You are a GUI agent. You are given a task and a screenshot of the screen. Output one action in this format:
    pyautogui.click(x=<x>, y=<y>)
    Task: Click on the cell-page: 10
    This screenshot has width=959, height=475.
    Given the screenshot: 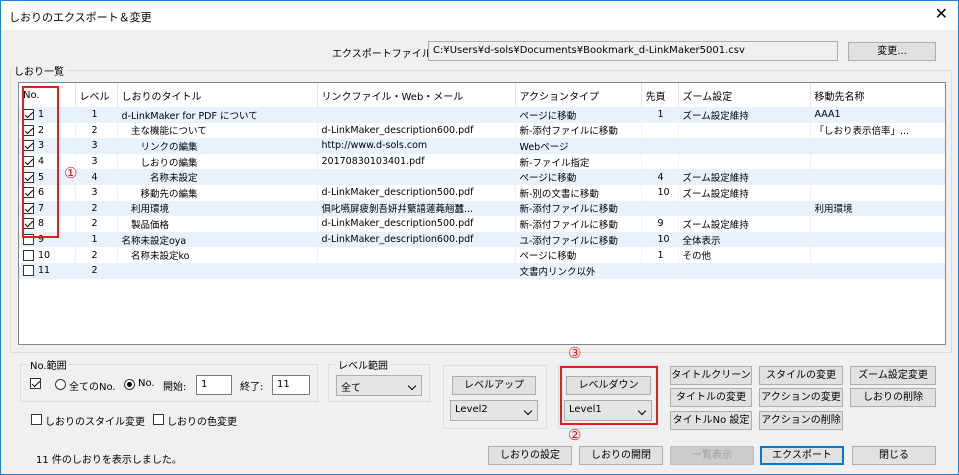 What is the action you would take?
    pyautogui.click(x=660, y=239)
    